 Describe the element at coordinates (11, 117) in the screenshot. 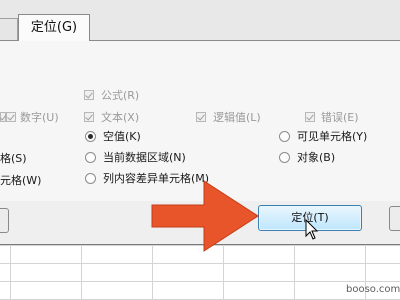

I see `checkbox-number` at that location.